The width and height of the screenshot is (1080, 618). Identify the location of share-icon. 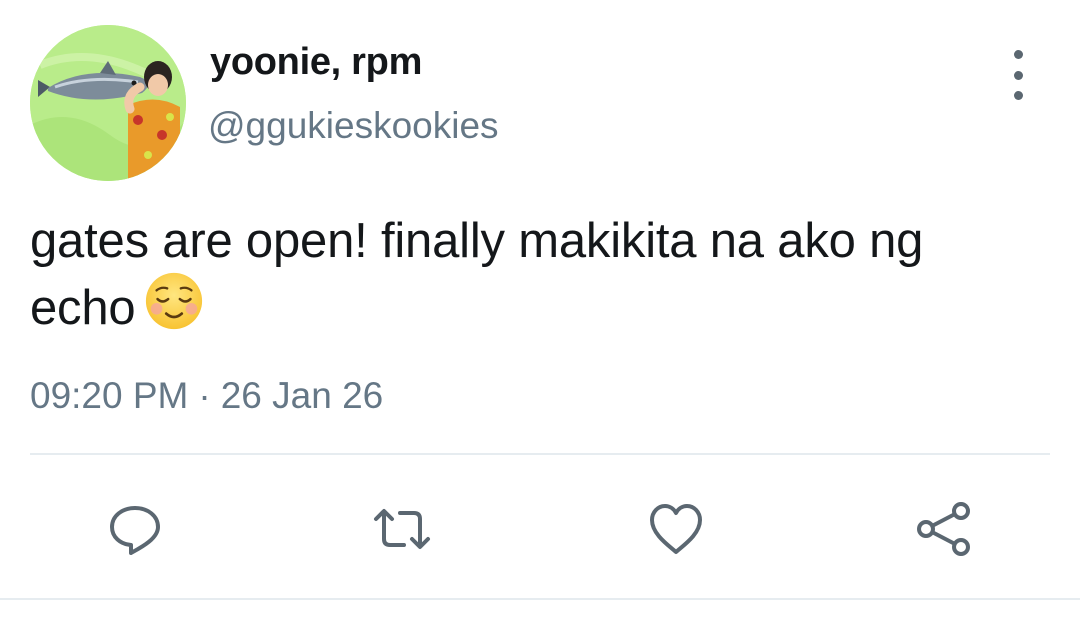
(943, 529).